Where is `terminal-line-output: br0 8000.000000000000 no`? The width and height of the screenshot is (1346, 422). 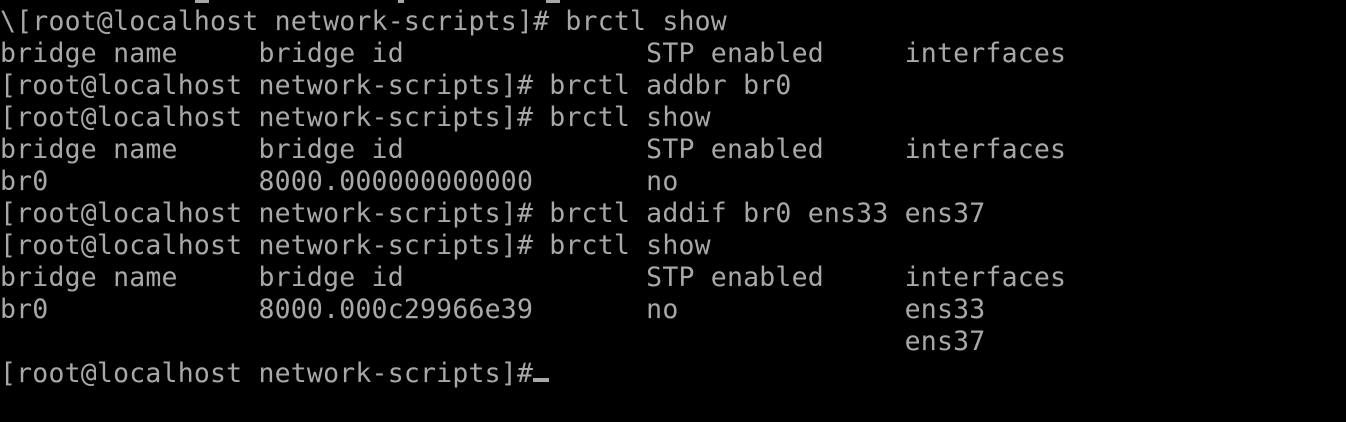
terminal-line-output: br0 8000.000000000000 no is located at coordinates (339, 181).